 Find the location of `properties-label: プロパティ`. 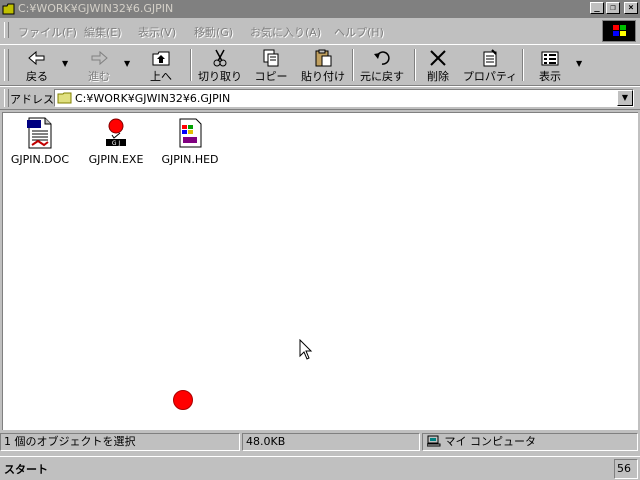

properties-label: プロパティ is located at coordinates (490, 76).